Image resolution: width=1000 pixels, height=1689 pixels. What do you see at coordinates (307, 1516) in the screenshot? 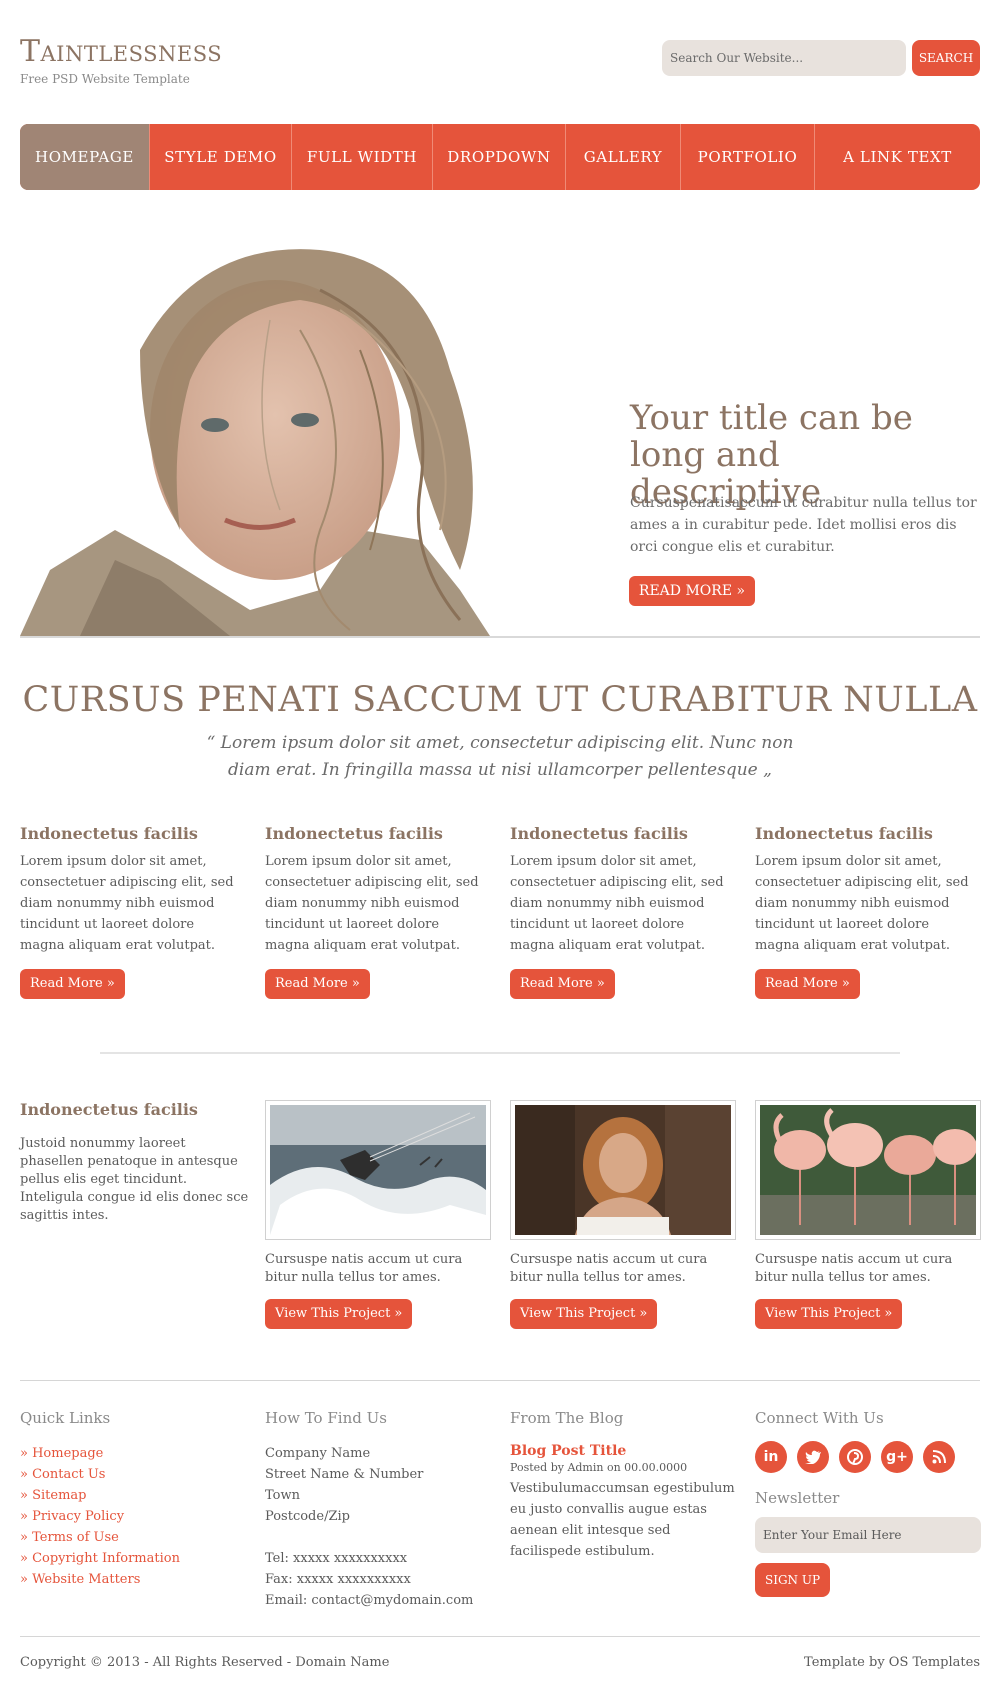
I see `address-postcode: Postcode/Zip` at bounding box center [307, 1516].